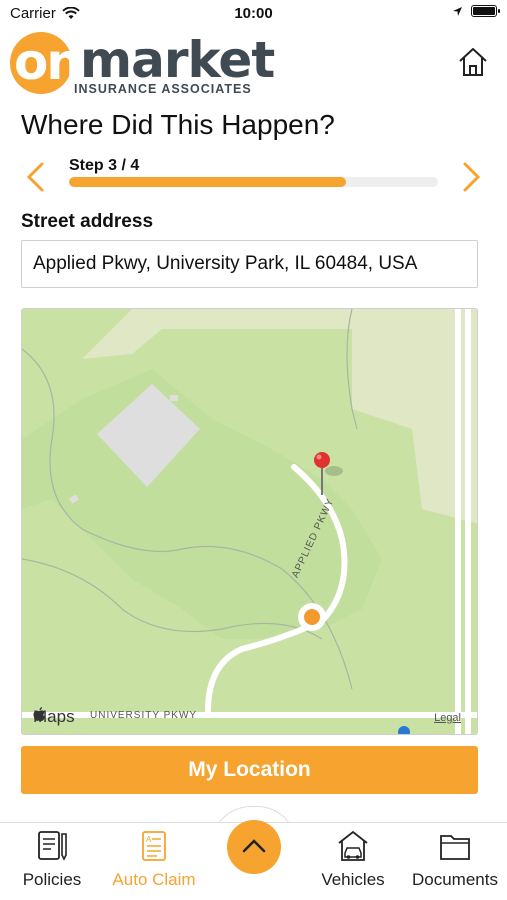 The image size is (507, 900). What do you see at coordinates (457, 11) in the screenshot?
I see `location-arrow-icon` at bounding box center [457, 11].